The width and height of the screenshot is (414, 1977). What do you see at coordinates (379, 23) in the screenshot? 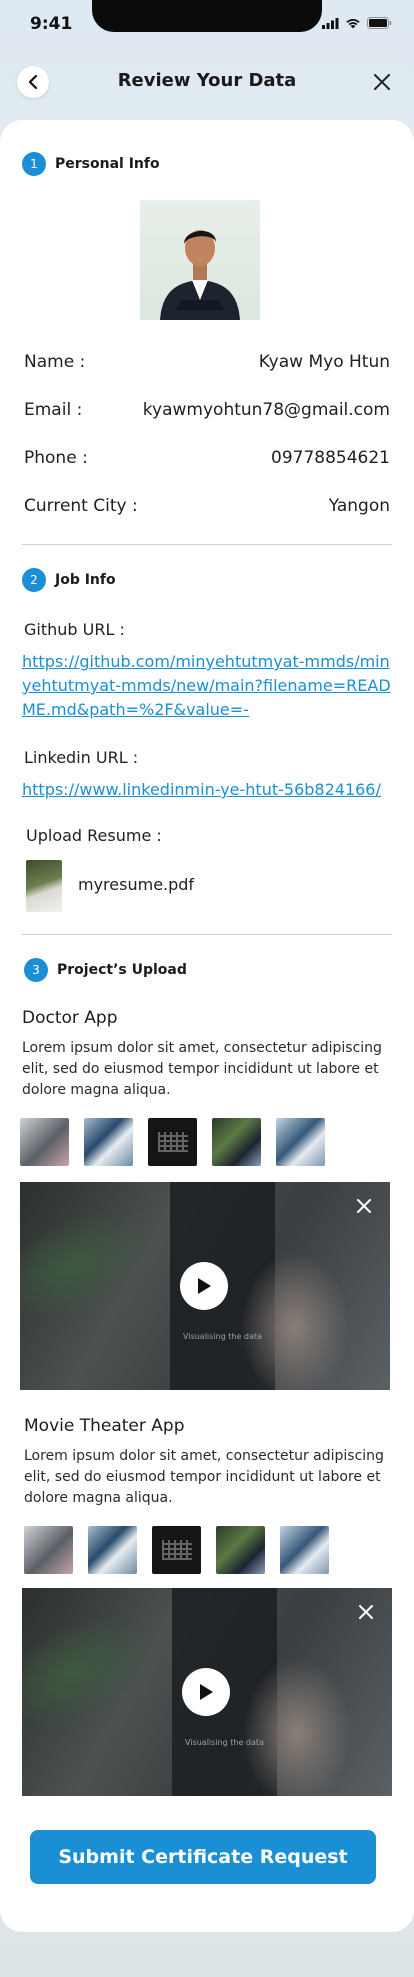
I see `battery-icon` at bounding box center [379, 23].